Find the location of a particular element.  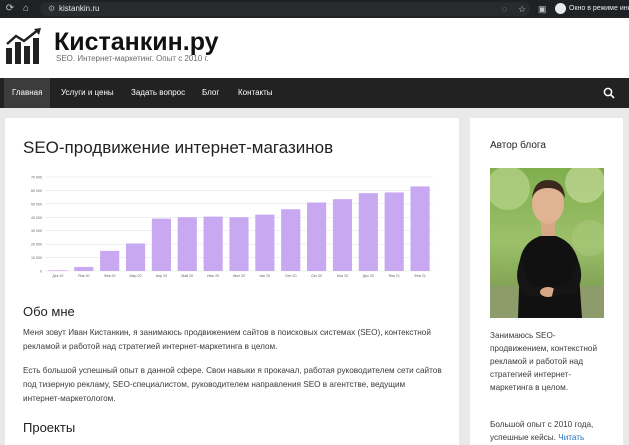

page-title: SEO-продвижение интернет-магазинов is located at coordinates (178, 147).